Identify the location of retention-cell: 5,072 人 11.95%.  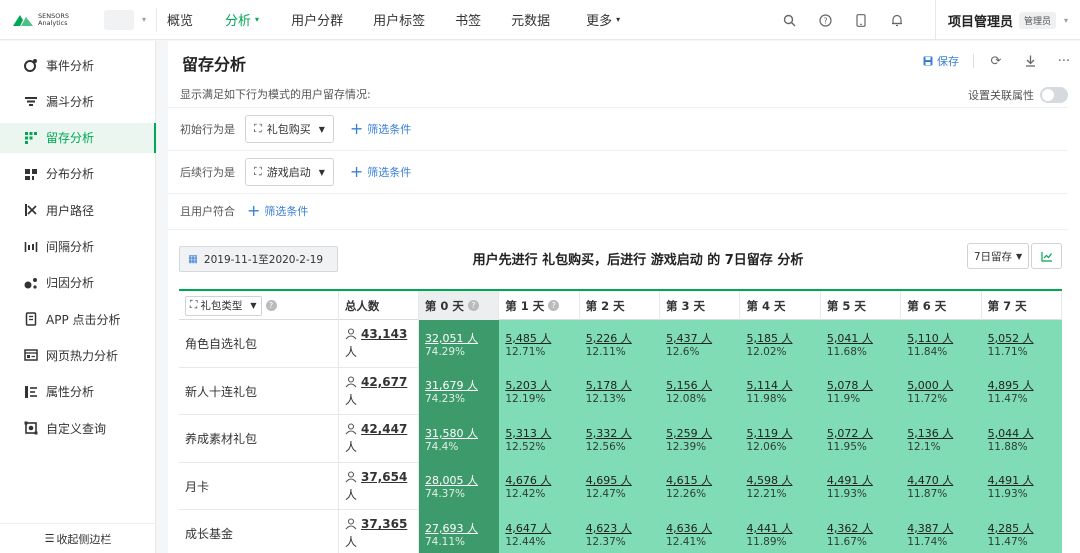
(861, 439).